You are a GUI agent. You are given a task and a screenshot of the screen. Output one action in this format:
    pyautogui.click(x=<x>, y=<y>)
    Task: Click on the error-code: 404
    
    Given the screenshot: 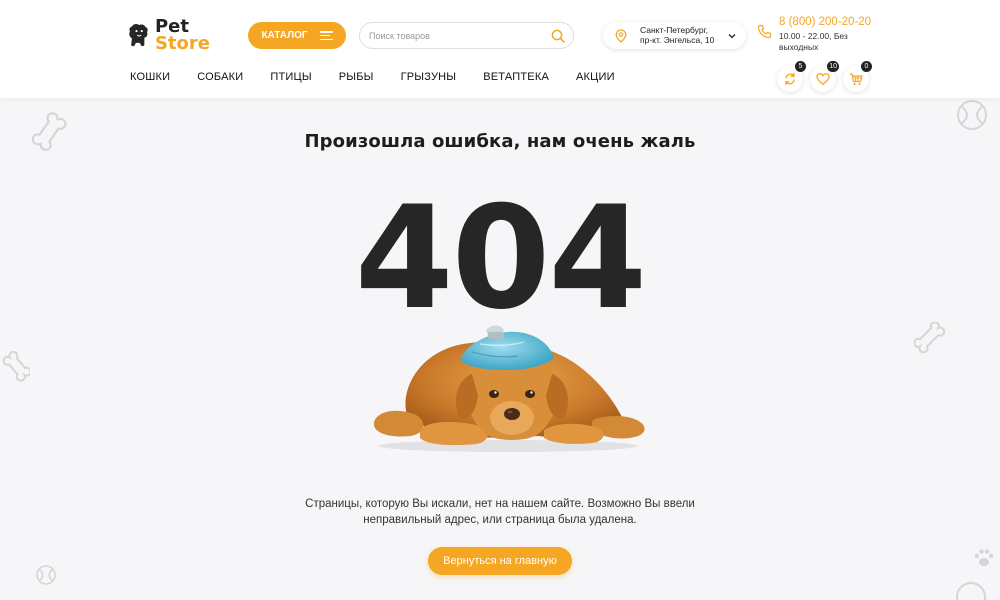 What is the action you would take?
    pyautogui.click(x=500, y=258)
    